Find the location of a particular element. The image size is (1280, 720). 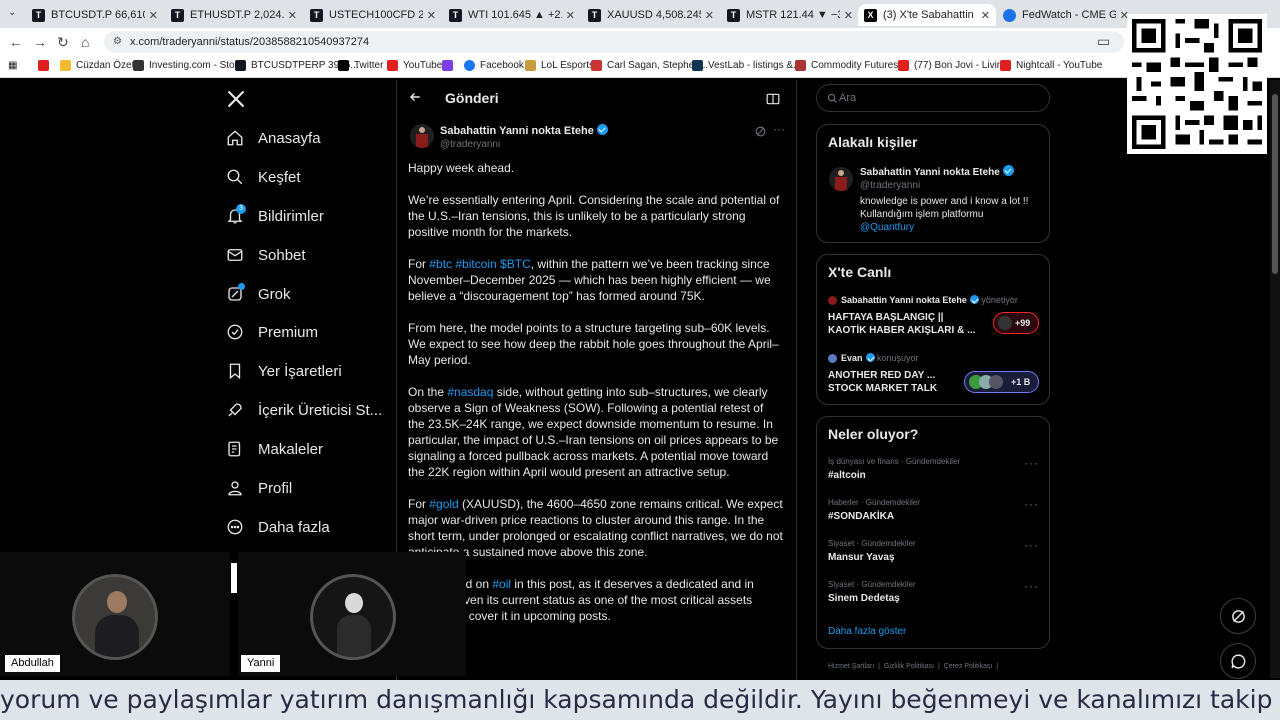

footer-link: Hizmet Şartları is located at coordinates (851, 666).